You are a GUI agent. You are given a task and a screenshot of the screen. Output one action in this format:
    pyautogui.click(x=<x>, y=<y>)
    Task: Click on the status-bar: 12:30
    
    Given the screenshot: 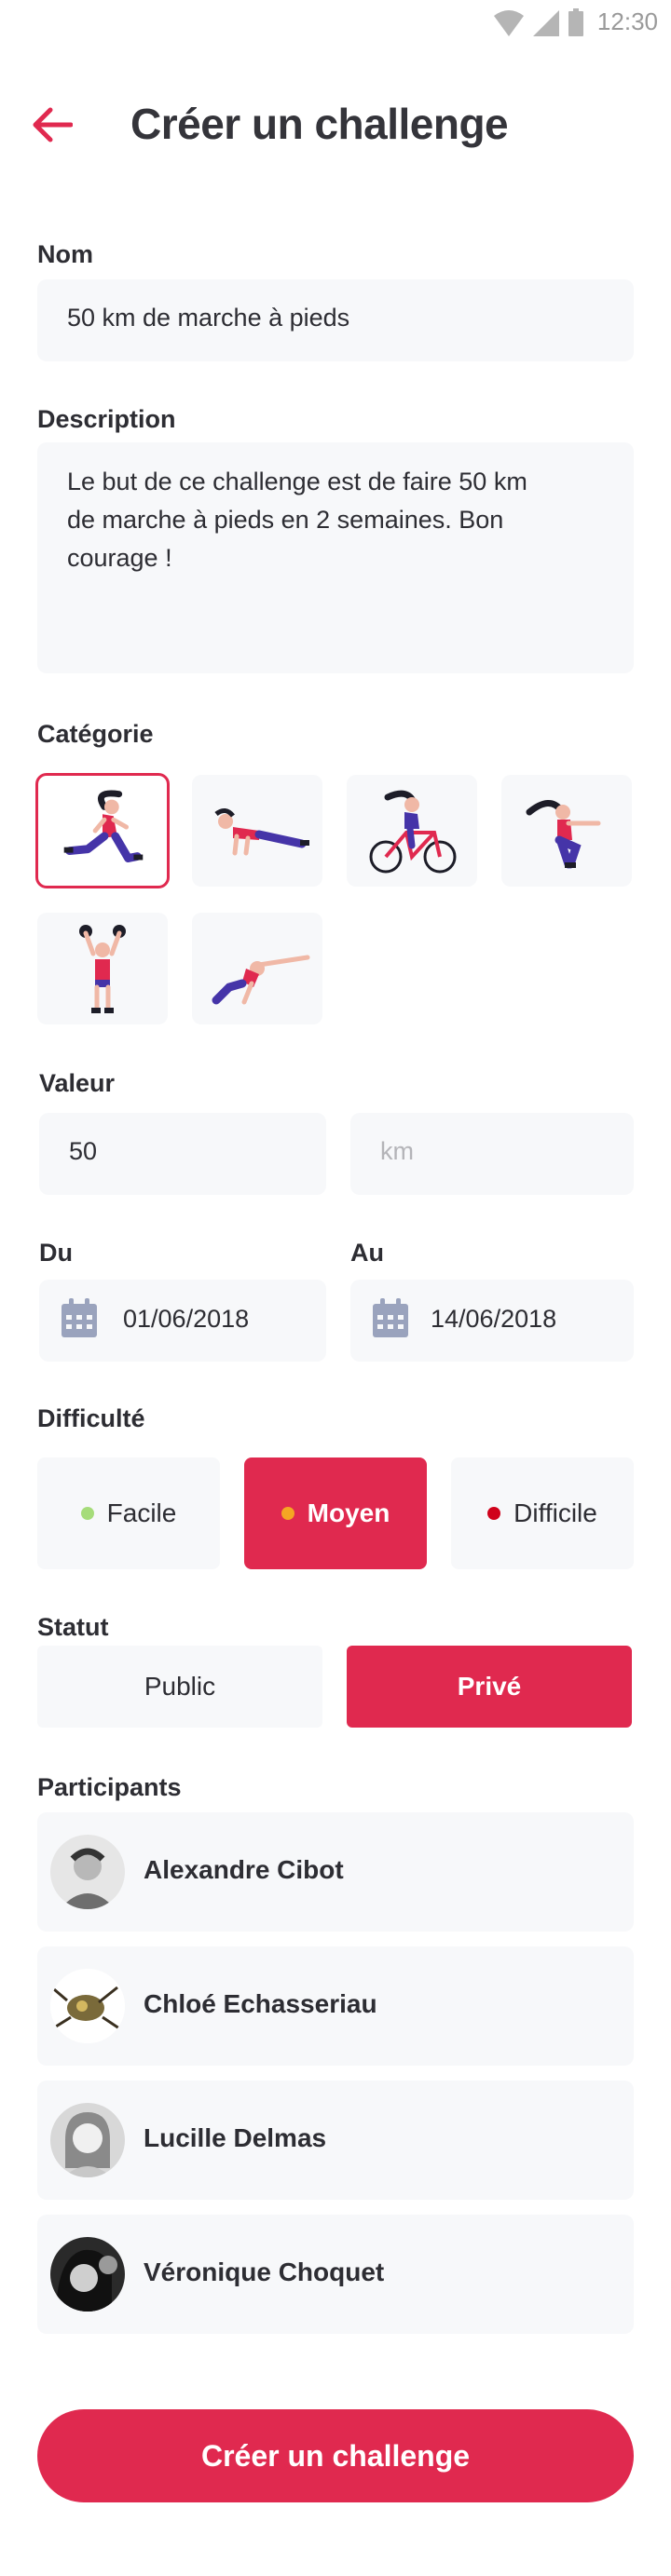 What is the action you would take?
    pyautogui.click(x=335, y=23)
    